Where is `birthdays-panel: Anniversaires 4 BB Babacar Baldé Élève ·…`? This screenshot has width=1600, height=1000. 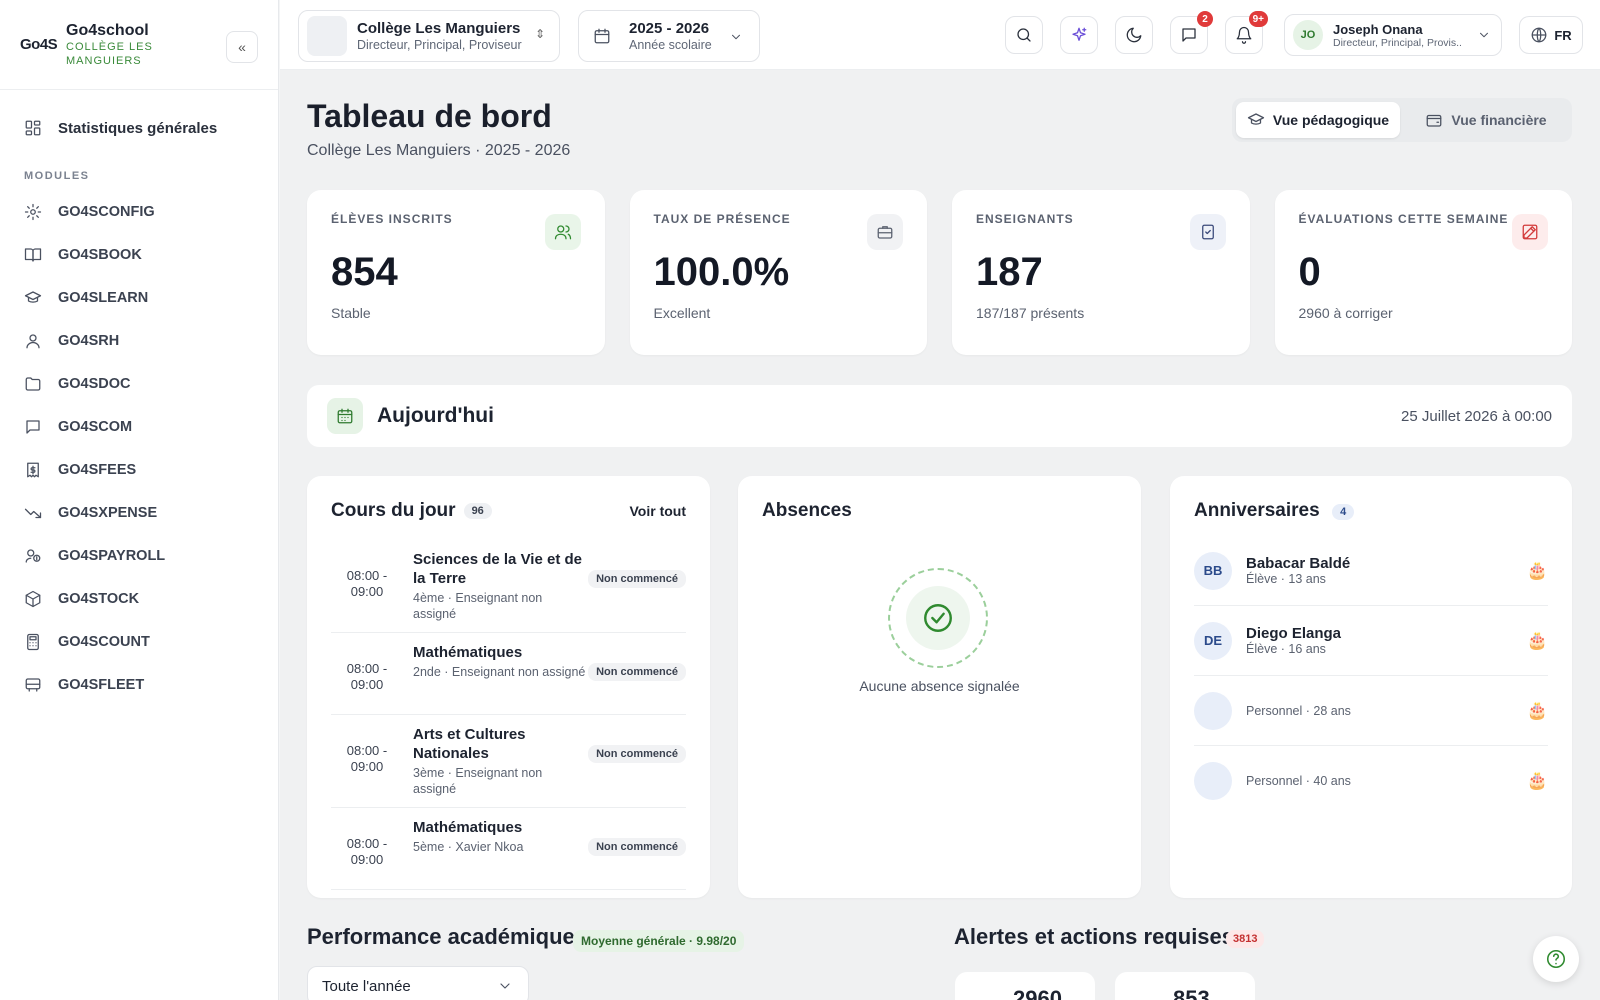
birthdays-panel: Anniversaires 4 BB Babacar Baldé Élève ·… is located at coordinates (1371, 687).